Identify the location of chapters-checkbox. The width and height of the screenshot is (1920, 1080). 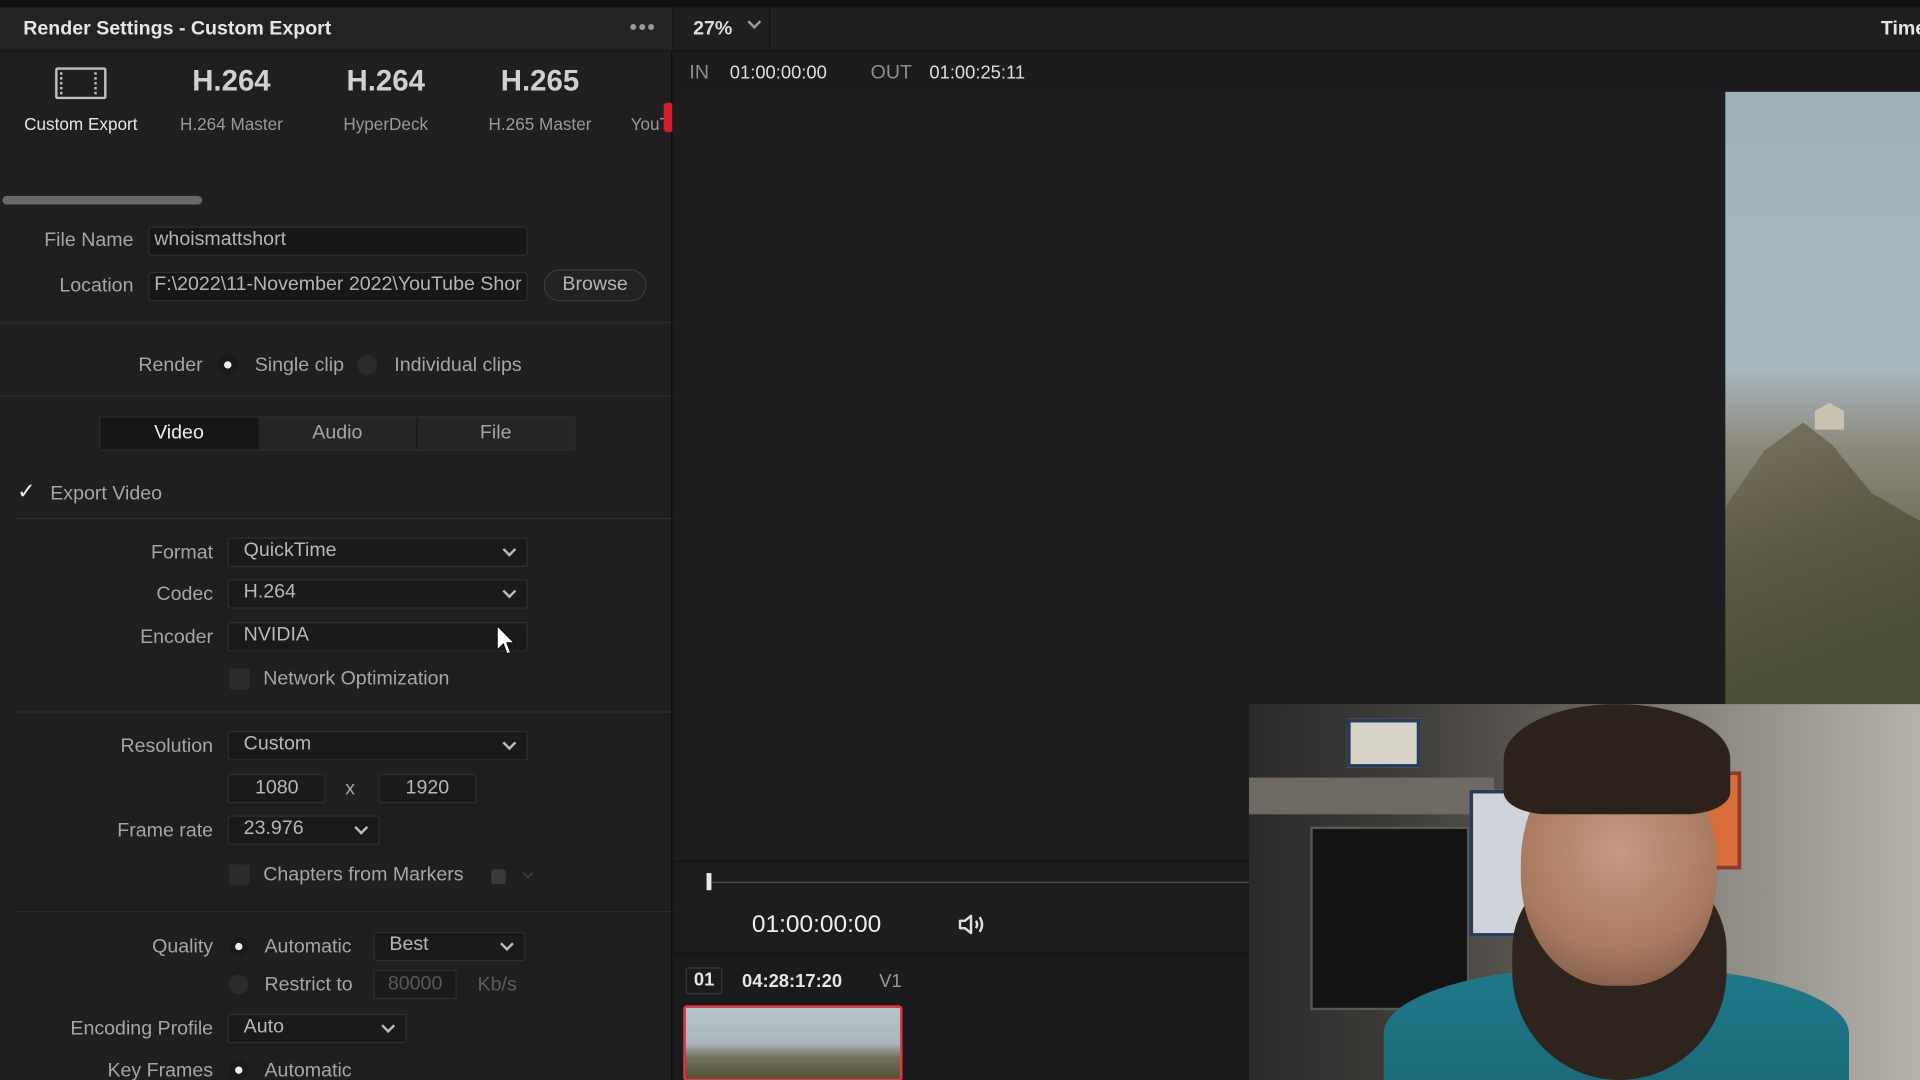
(239, 875).